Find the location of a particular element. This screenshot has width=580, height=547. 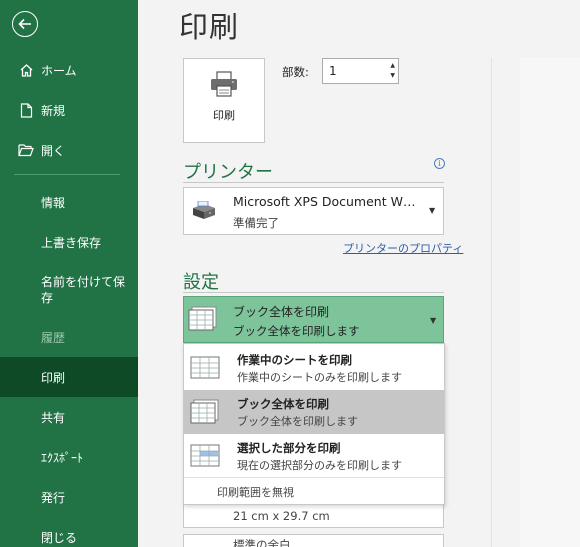

settings-heading-line is located at coordinates (313, 292).